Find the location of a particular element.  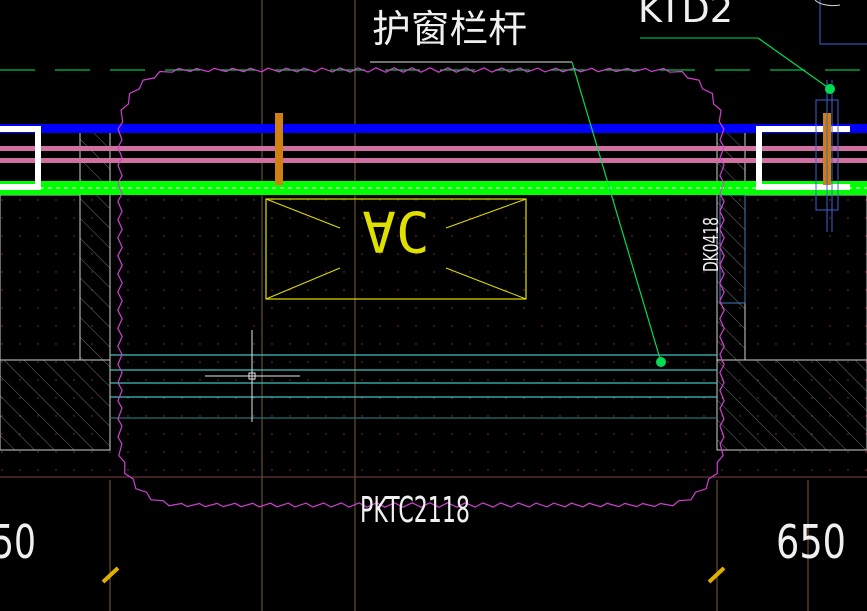

side-opening-tag: DK0418 is located at coordinates (711, 244).